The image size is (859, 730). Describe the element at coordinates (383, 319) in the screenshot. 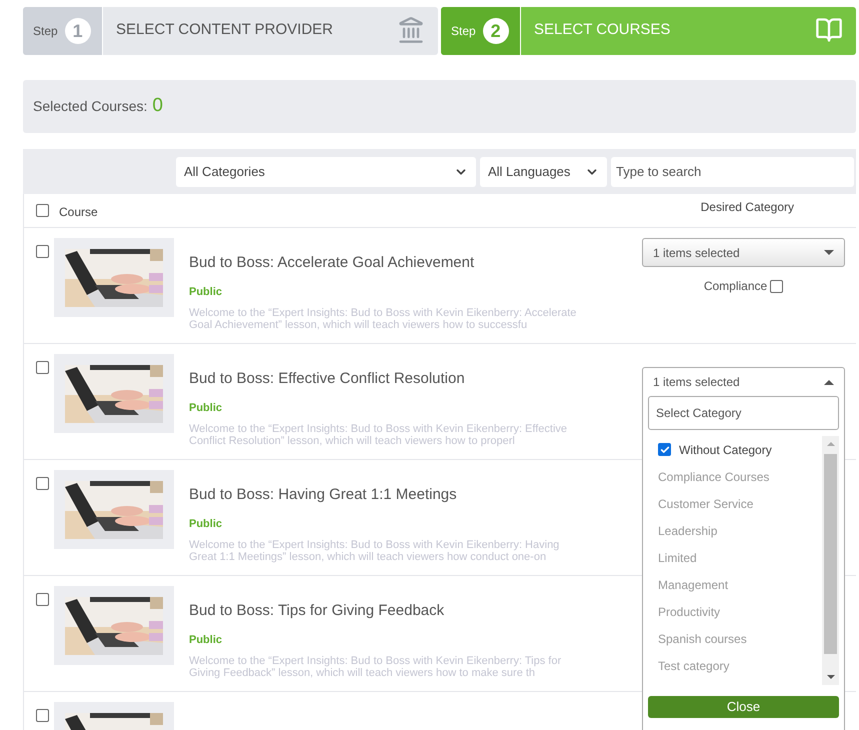

I see `course-description: Welcome to the “Expert Insights: Bud to Boss with Kevin Eikenberry: Accelerate Goal Achievement” lesson, which will teach viewers how to successfu` at that location.